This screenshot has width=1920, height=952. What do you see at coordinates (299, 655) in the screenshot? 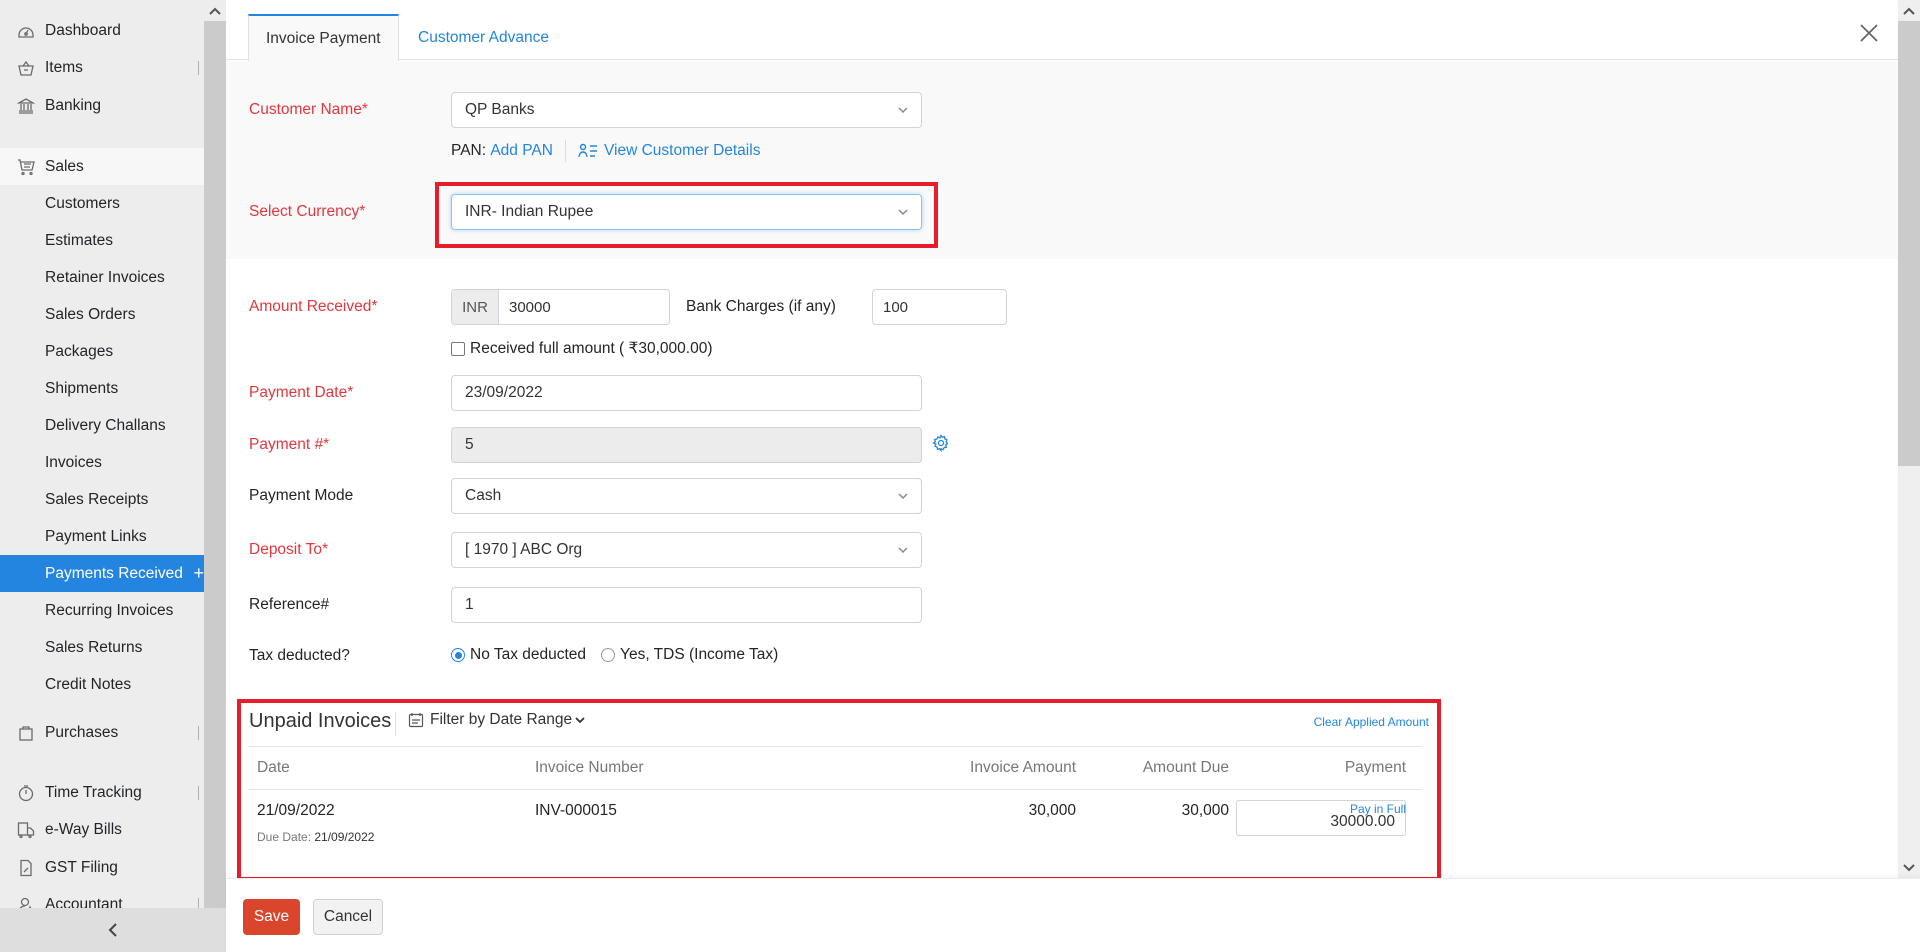
I see `tax-deducted-label: Tax deducted?` at bounding box center [299, 655].